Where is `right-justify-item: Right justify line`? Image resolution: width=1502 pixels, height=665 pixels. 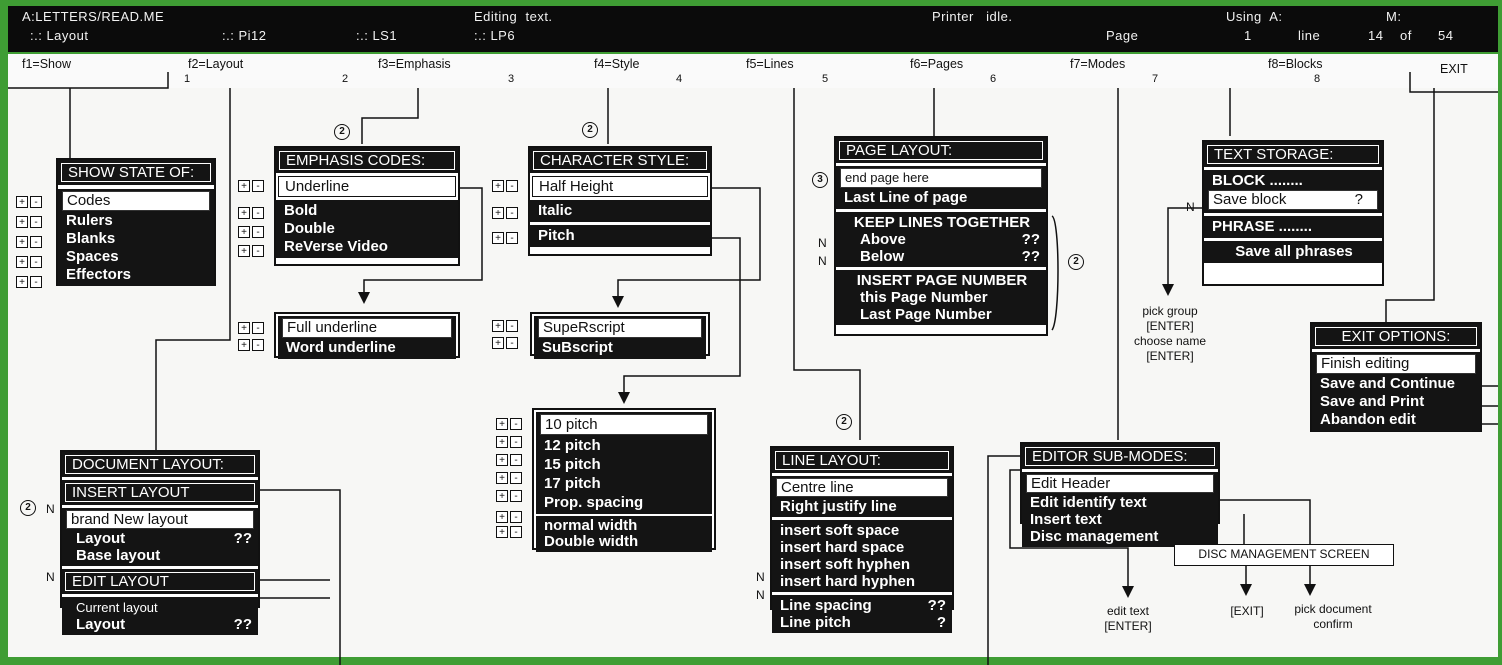 right-justify-item: Right justify line is located at coordinates (863, 506).